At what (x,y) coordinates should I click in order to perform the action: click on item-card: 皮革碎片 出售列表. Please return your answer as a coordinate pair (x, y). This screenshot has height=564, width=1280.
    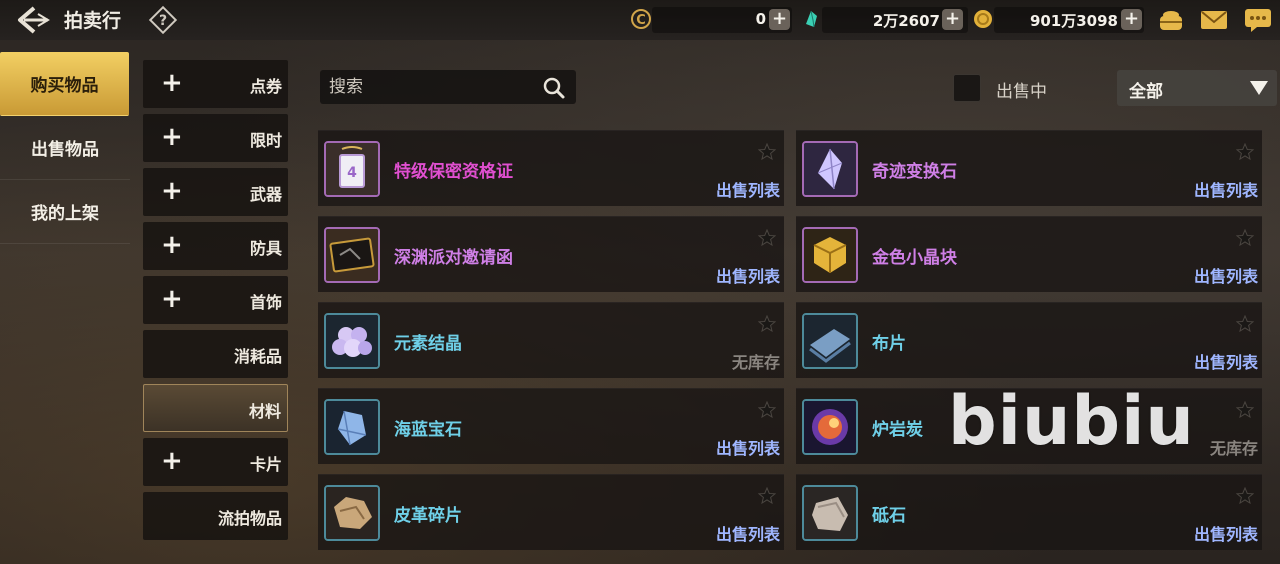
    Looking at the image, I should click on (551, 512).